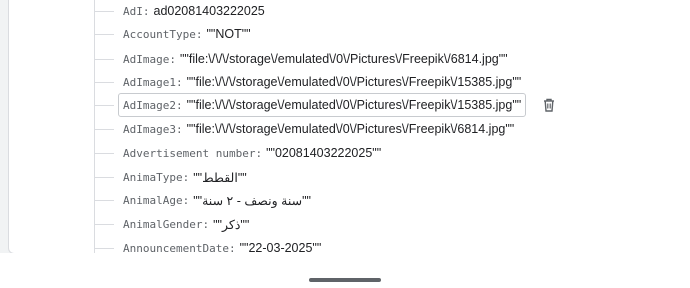 The image size is (690, 288). What do you see at coordinates (345, 270) in the screenshot?
I see `system-navigation-bar` at bounding box center [345, 270].